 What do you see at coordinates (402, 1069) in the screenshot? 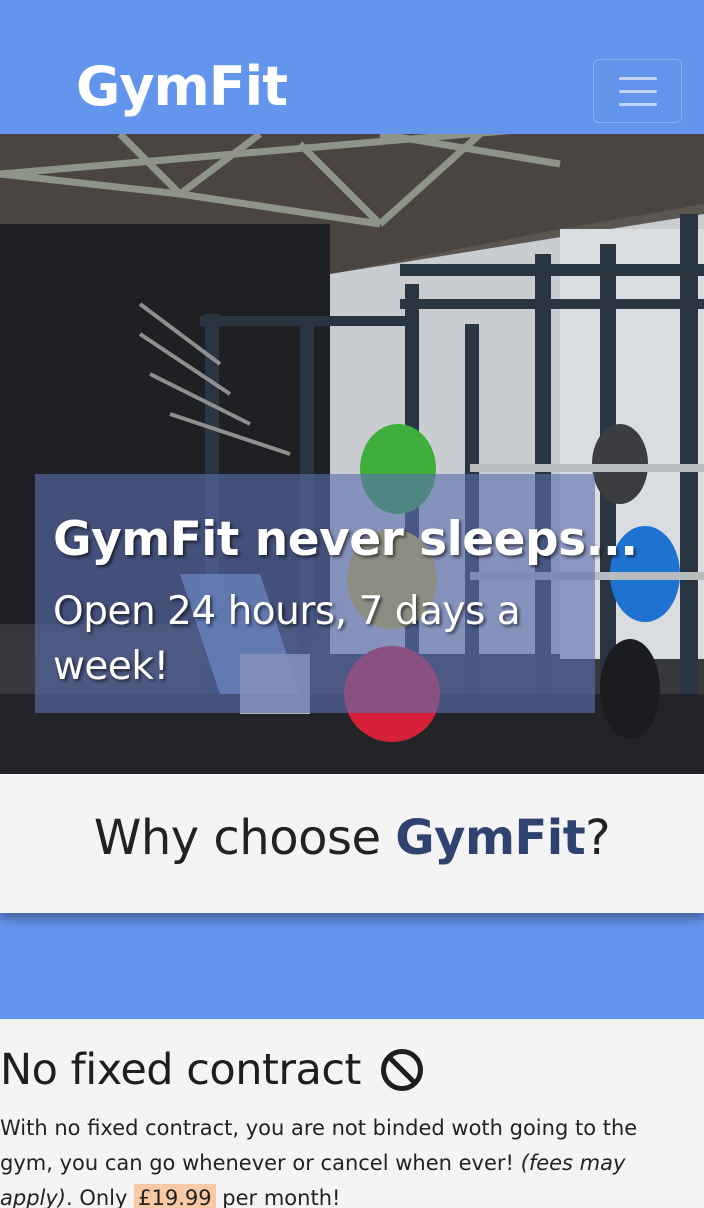
I see `ban-icon` at bounding box center [402, 1069].